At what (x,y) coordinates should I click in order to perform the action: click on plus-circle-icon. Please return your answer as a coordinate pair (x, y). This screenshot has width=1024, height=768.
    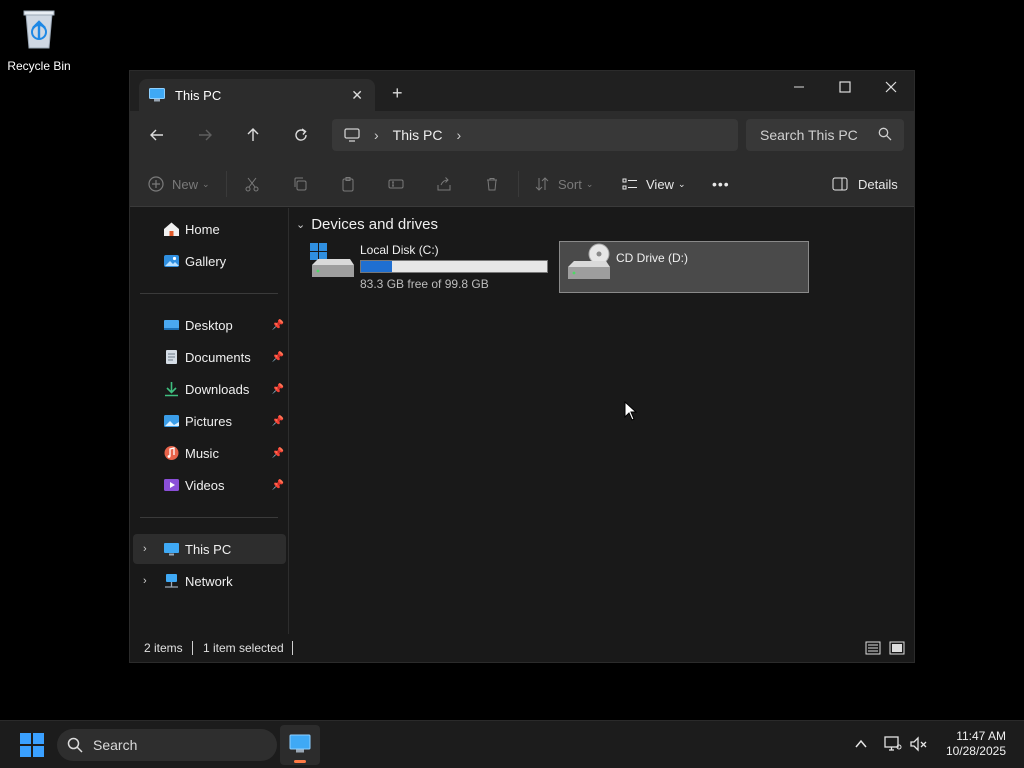
    Looking at the image, I should click on (156, 184).